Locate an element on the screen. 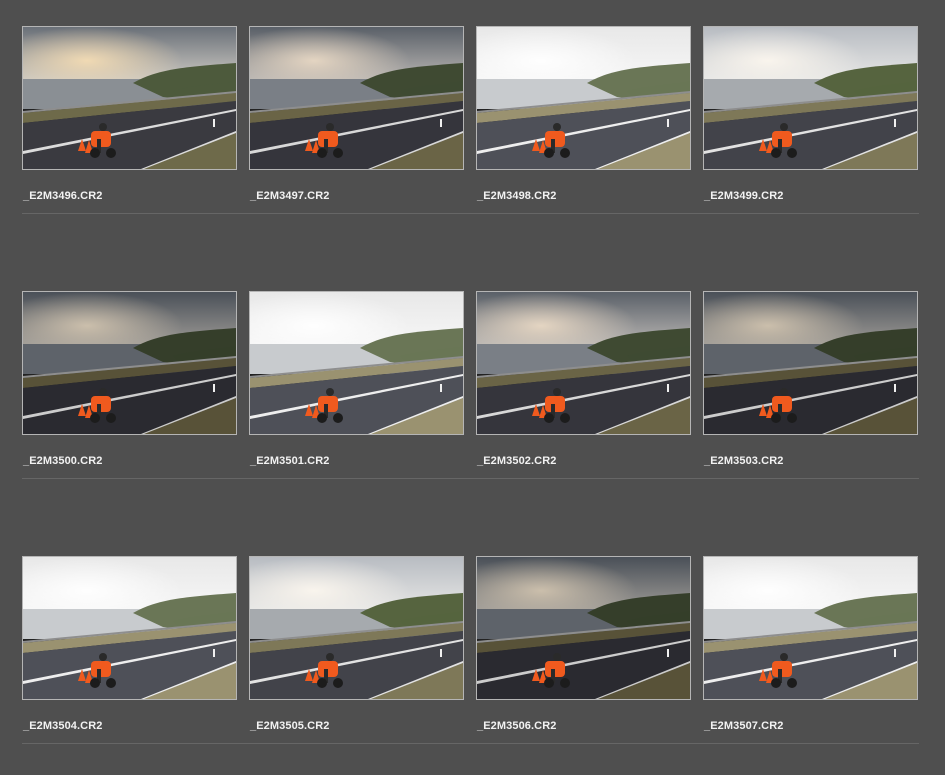 This screenshot has width=945, height=775. thumbnail-cell: _E2M3499.CR2 is located at coordinates (810, 121).